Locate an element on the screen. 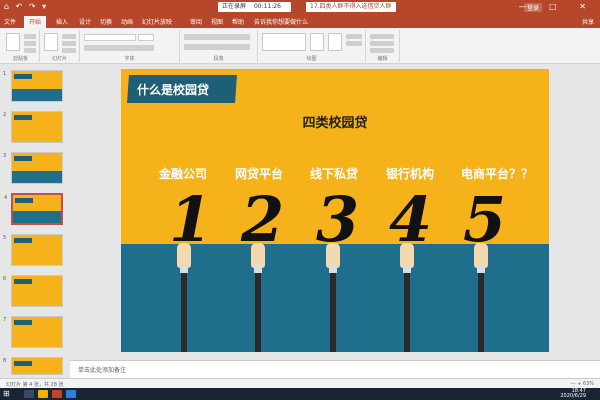 This screenshot has height=400, width=600. ribbon: 剪贴板 幻灯片 字体 段落 绘图 编辑 is located at coordinates (300, 46).